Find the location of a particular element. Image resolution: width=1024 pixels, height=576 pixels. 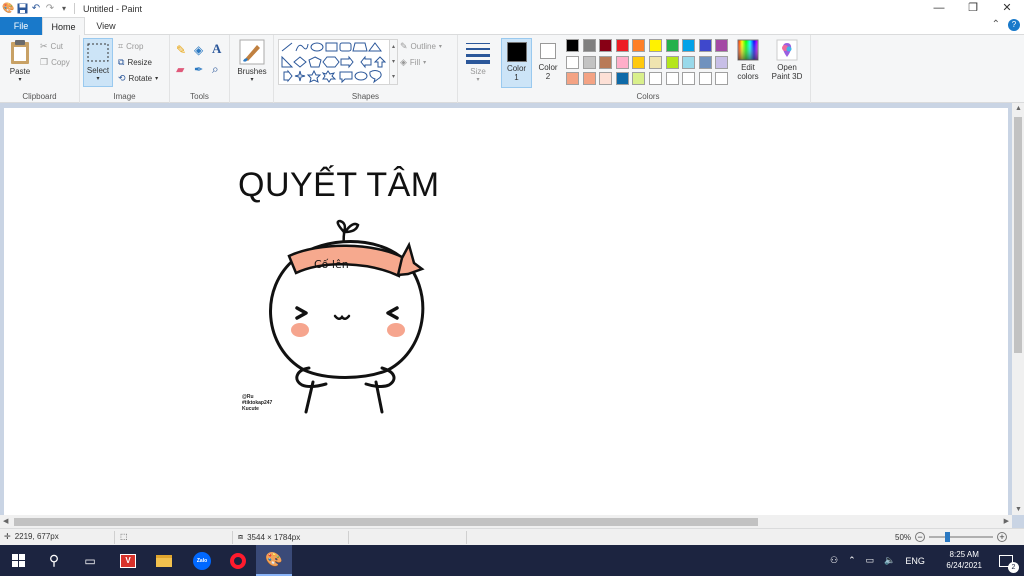

taskbar-app-zalo: Zalo is located at coordinates (202, 560).